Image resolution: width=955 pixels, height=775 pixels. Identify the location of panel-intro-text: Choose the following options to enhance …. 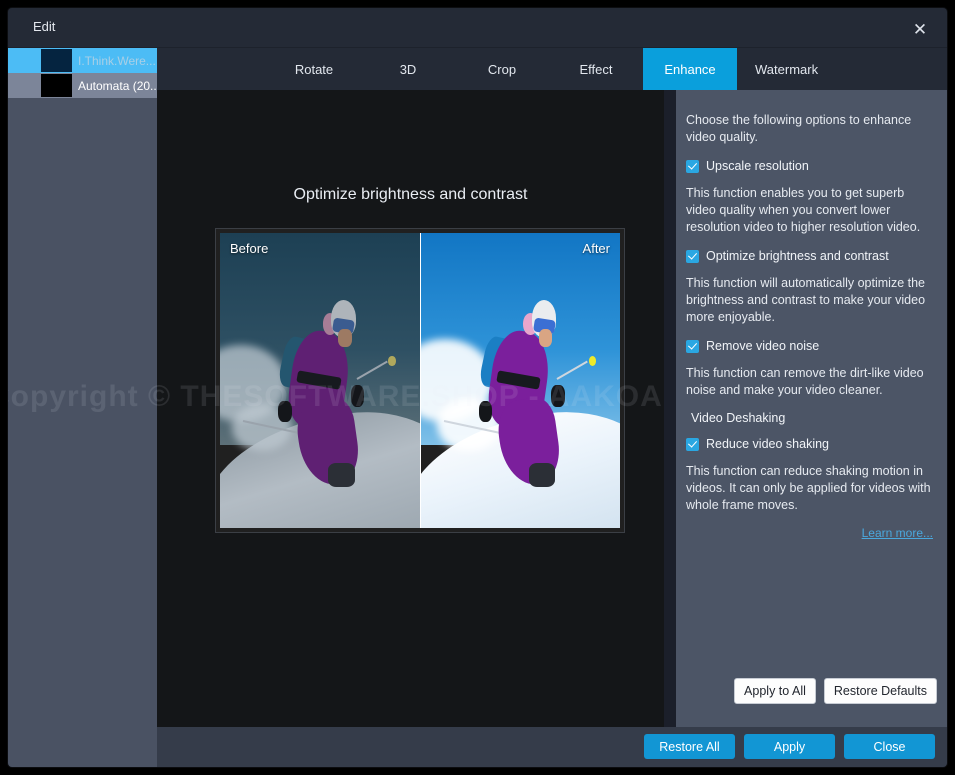
(799, 128).